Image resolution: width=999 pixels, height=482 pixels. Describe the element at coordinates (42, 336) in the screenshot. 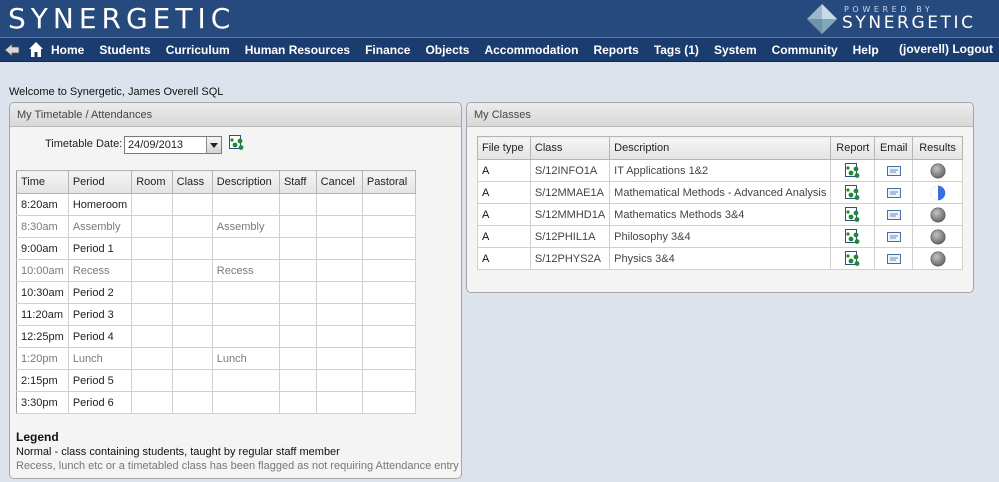

I see `time-cell: 12:25pm` at that location.